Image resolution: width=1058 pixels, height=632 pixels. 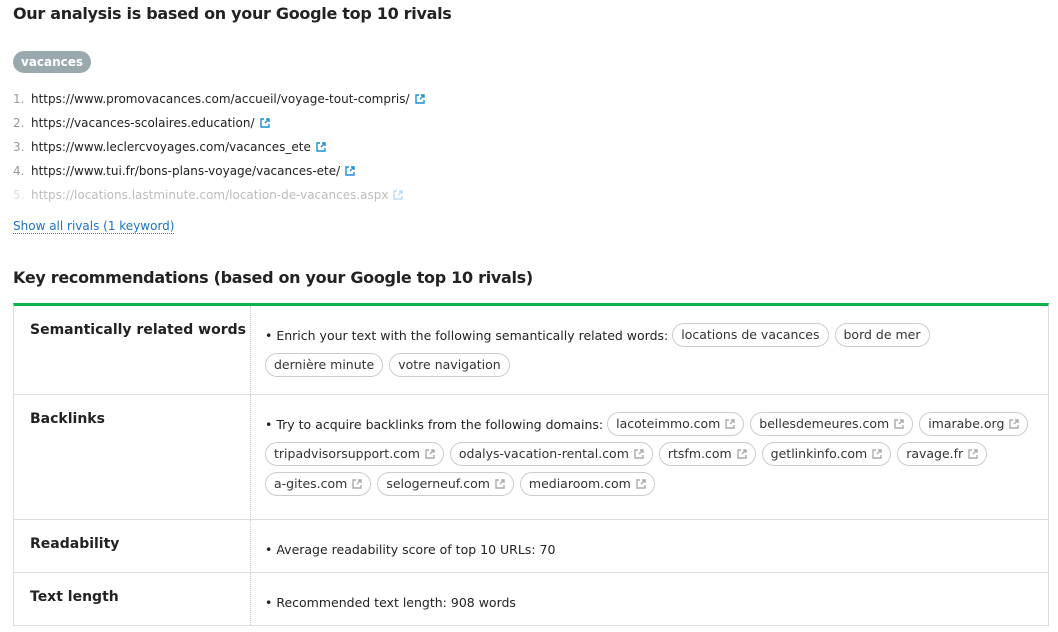 What do you see at coordinates (935, 453) in the screenshot?
I see `domain-name: ravage.fr` at bounding box center [935, 453].